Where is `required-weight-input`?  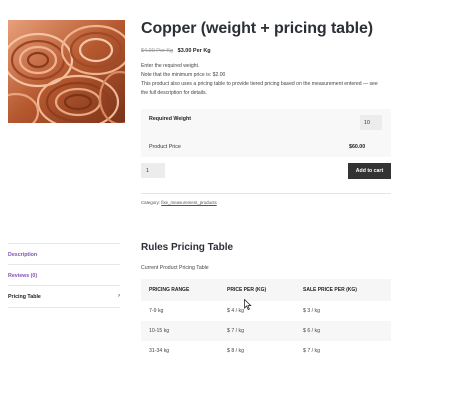 required-weight-input is located at coordinates (371, 122).